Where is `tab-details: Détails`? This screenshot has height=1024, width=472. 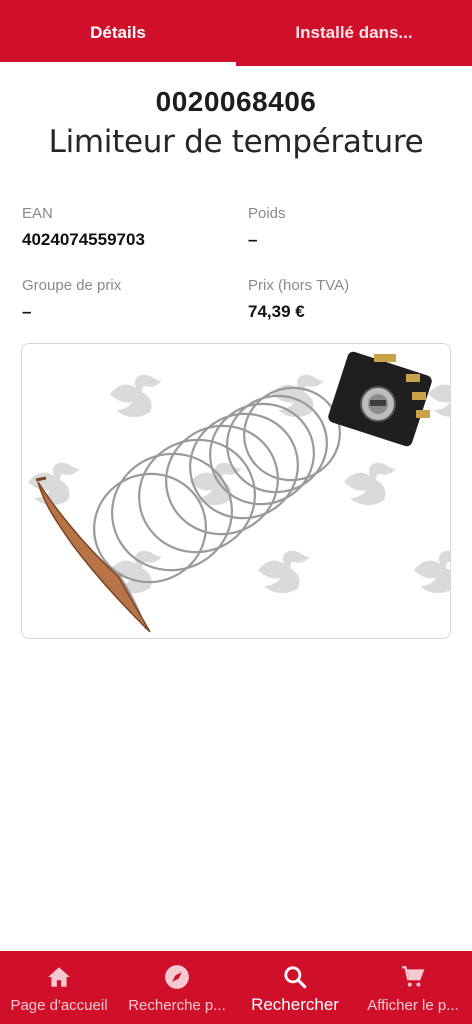
tab-details: Détails is located at coordinates (118, 33).